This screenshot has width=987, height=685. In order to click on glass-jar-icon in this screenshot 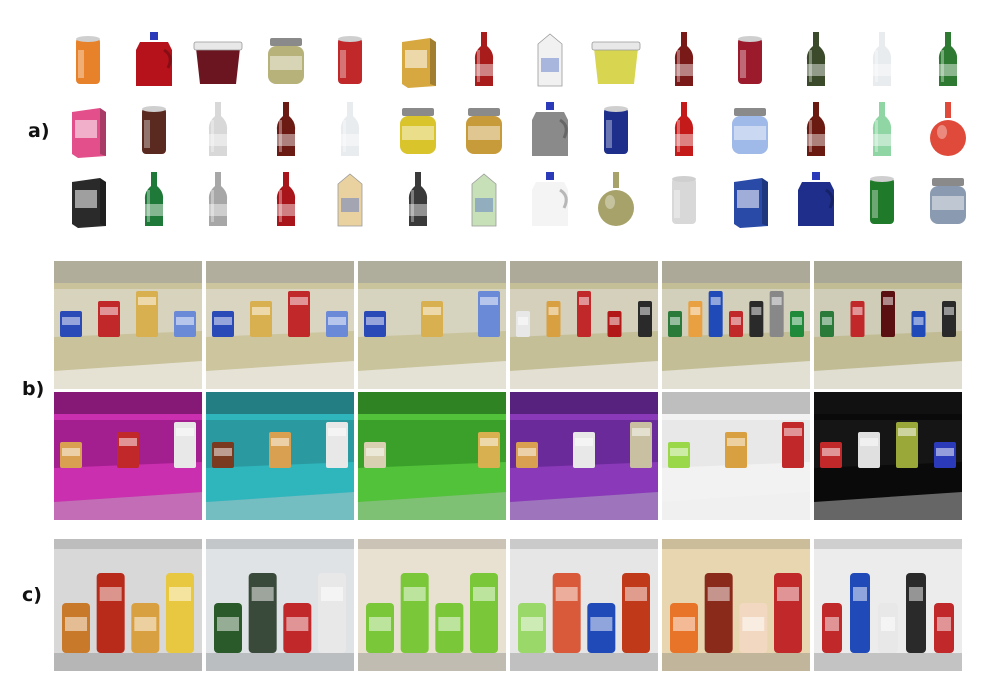, I will do `click(750, 131)`.